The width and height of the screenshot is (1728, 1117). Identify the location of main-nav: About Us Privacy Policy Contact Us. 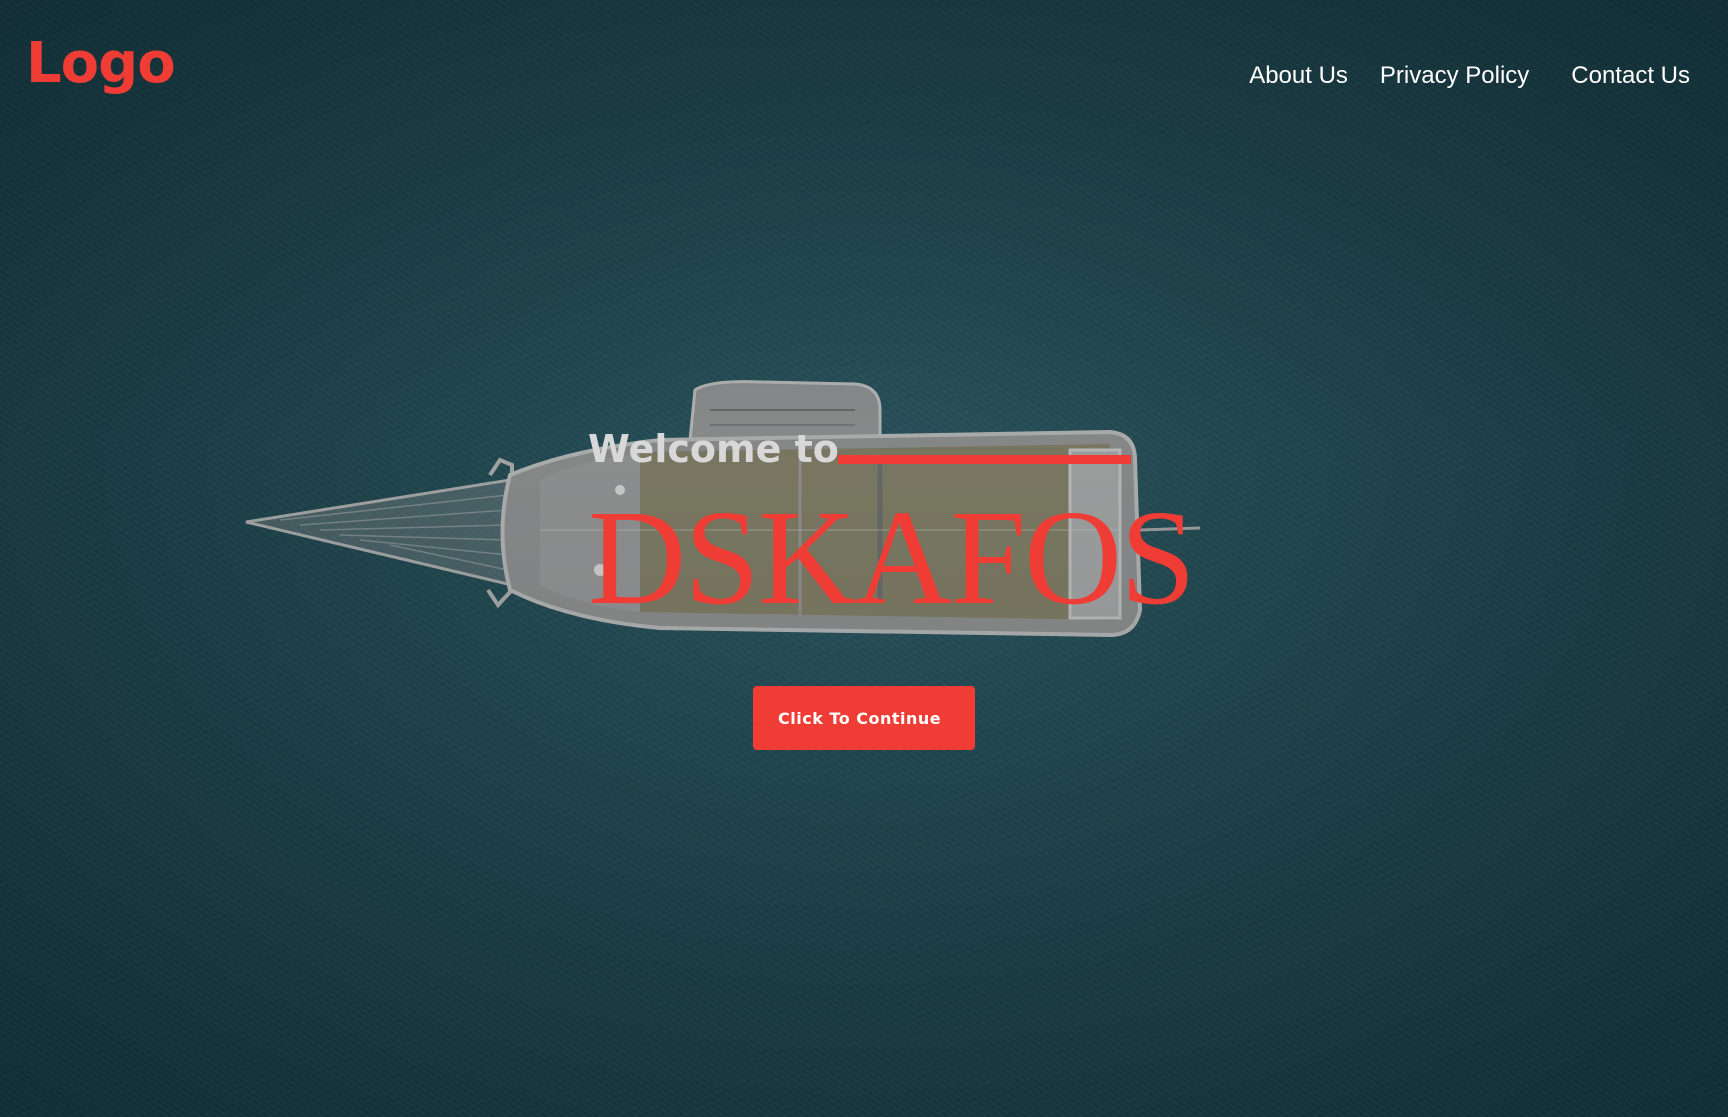
(1469, 76).